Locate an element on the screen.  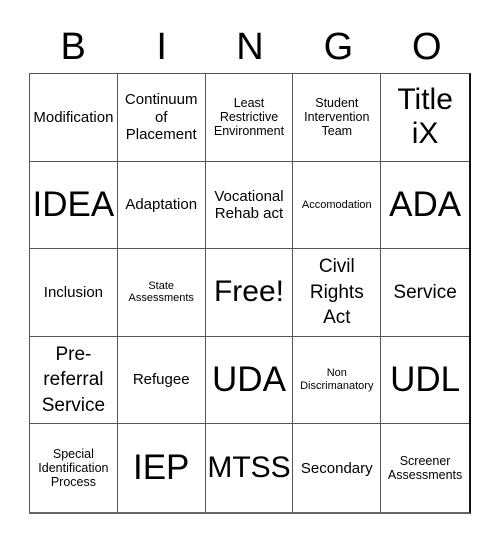
header-letter-b: B is located at coordinates (73, 47).